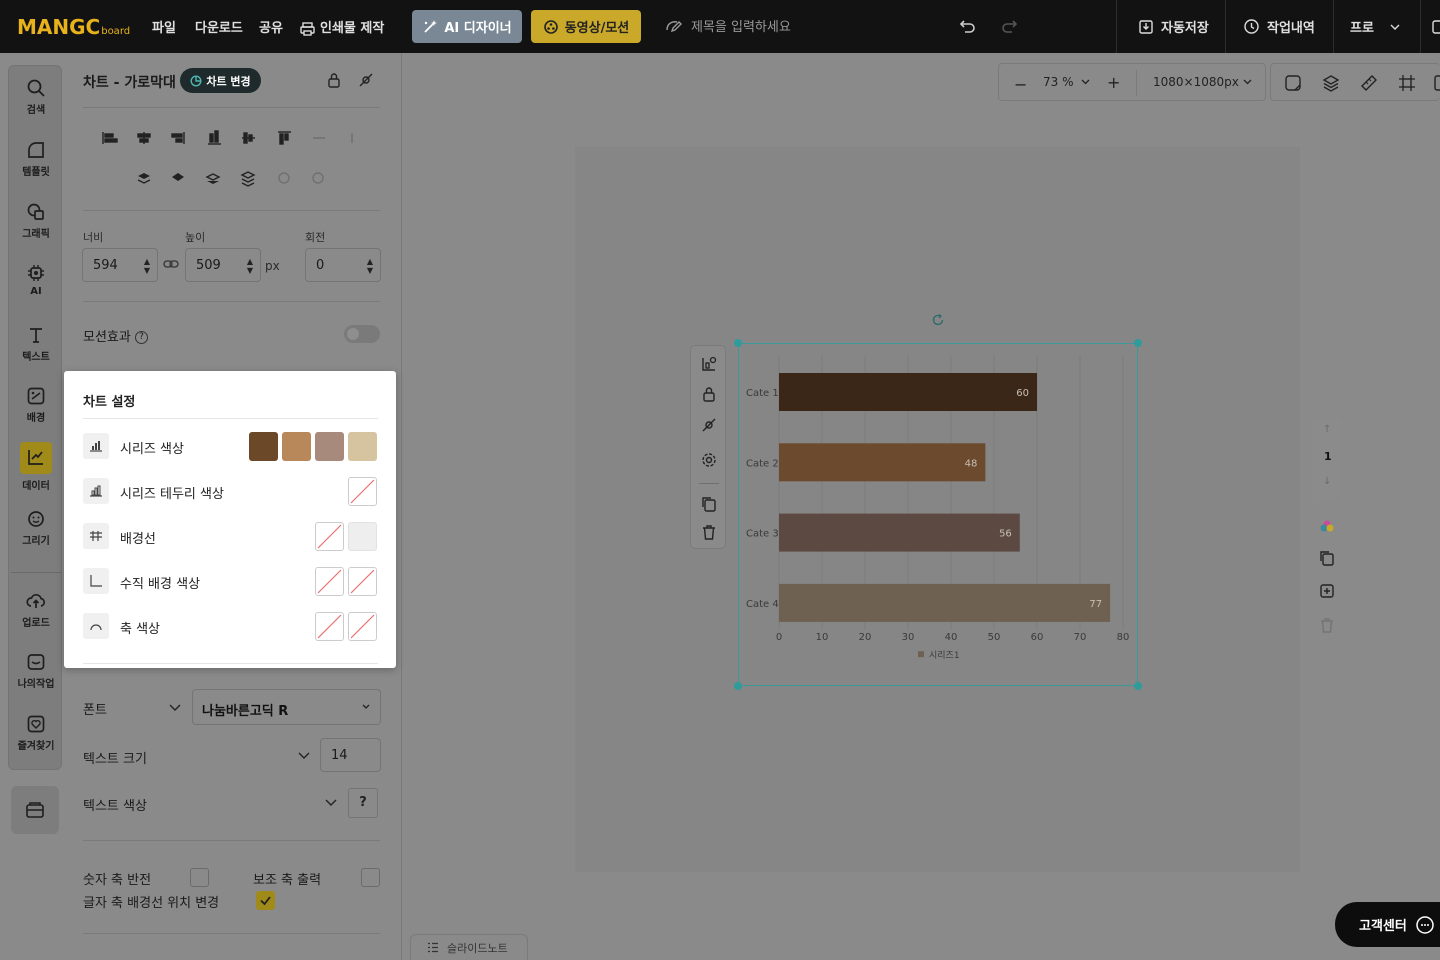  Describe the element at coordinates (73, 27) in the screenshot. I see `logo: MANGCboard` at that location.